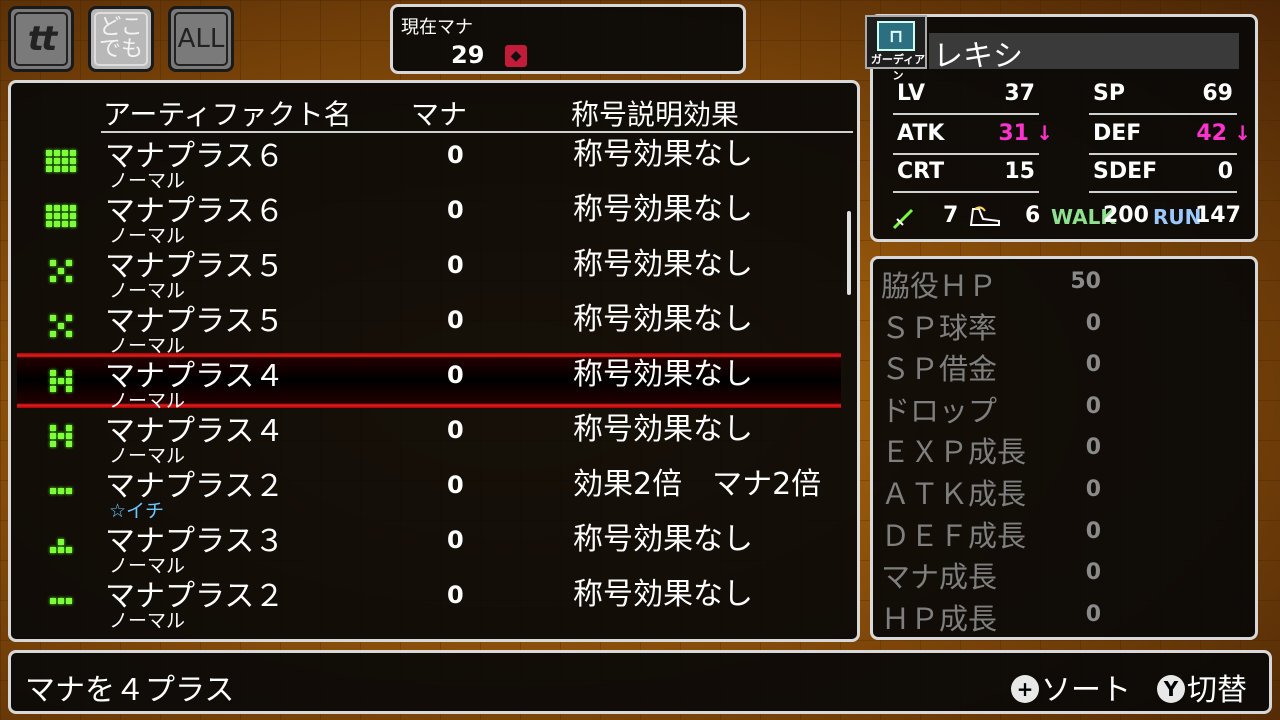  I want to click on current-mana-value: 29, so click(468, 55).